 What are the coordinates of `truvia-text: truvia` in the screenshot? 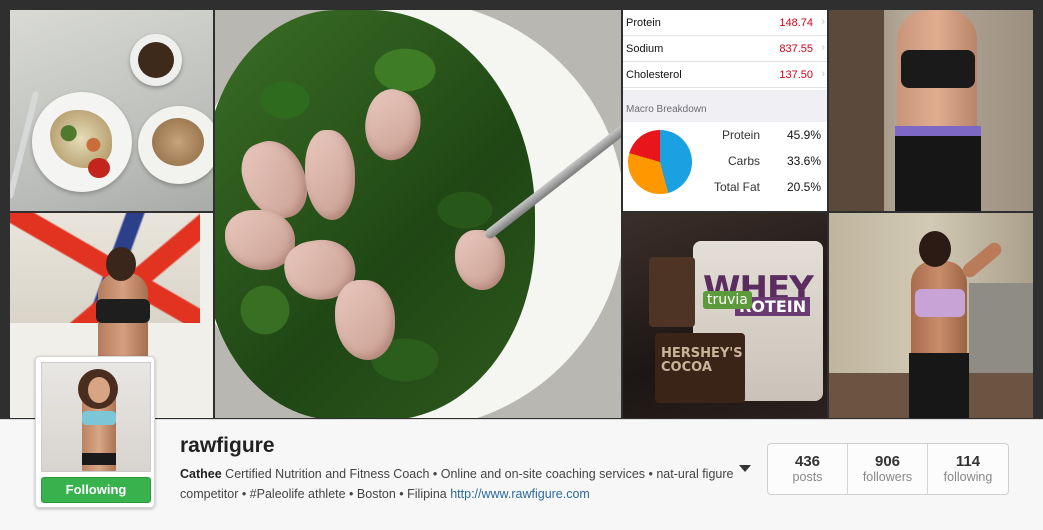 It's located at (727, 300).